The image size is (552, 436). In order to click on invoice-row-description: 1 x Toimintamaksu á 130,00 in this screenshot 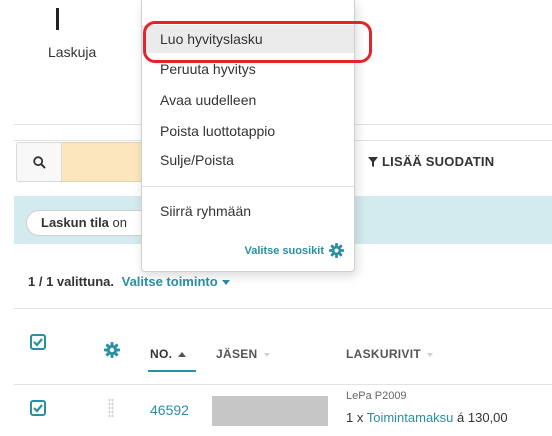, I will do `click(427, 417)`.